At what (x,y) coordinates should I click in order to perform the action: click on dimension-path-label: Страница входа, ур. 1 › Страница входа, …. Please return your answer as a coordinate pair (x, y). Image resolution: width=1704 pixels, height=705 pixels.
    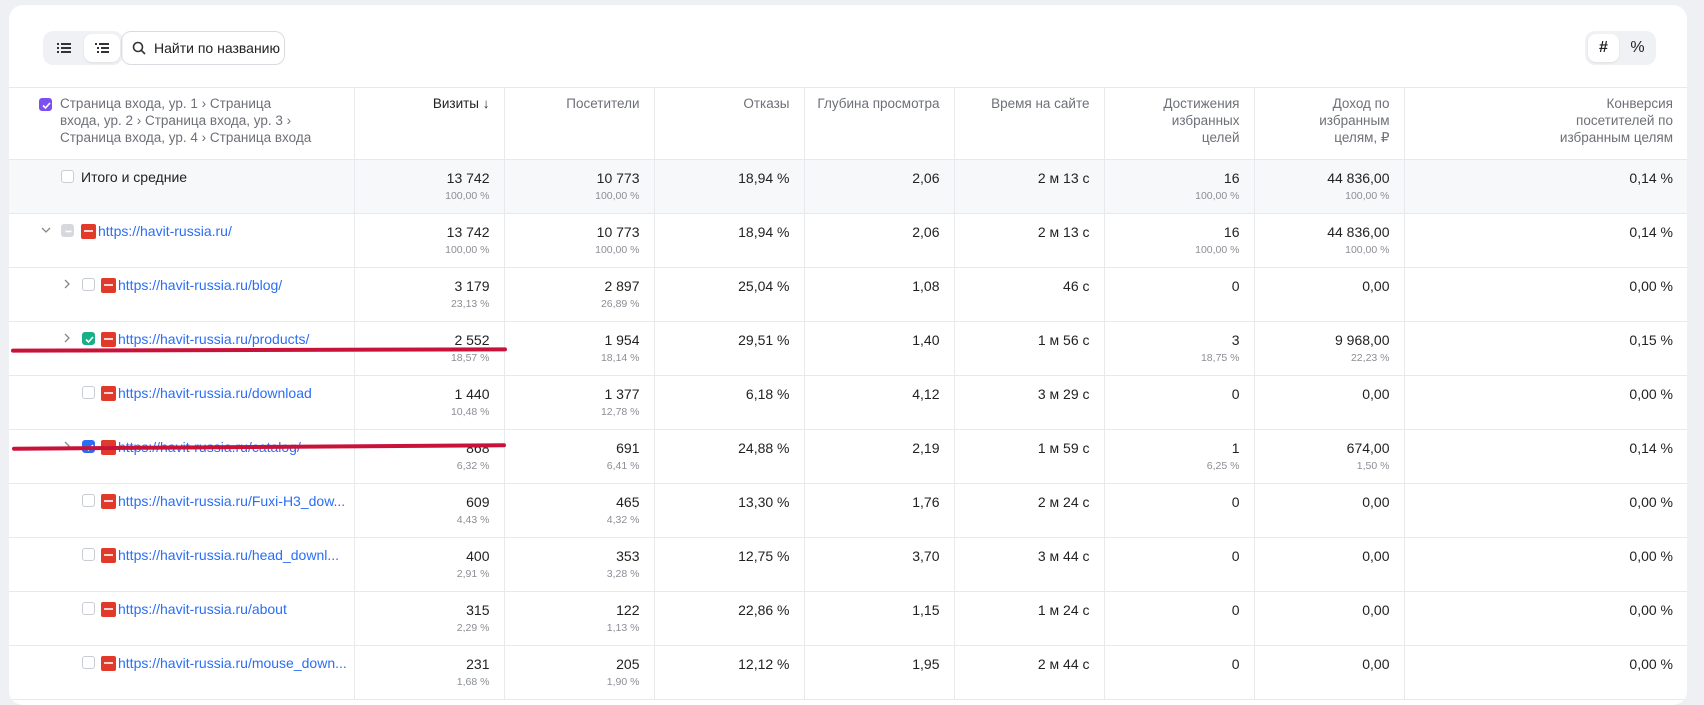
    Looking at the image, I should click on (186, 120).